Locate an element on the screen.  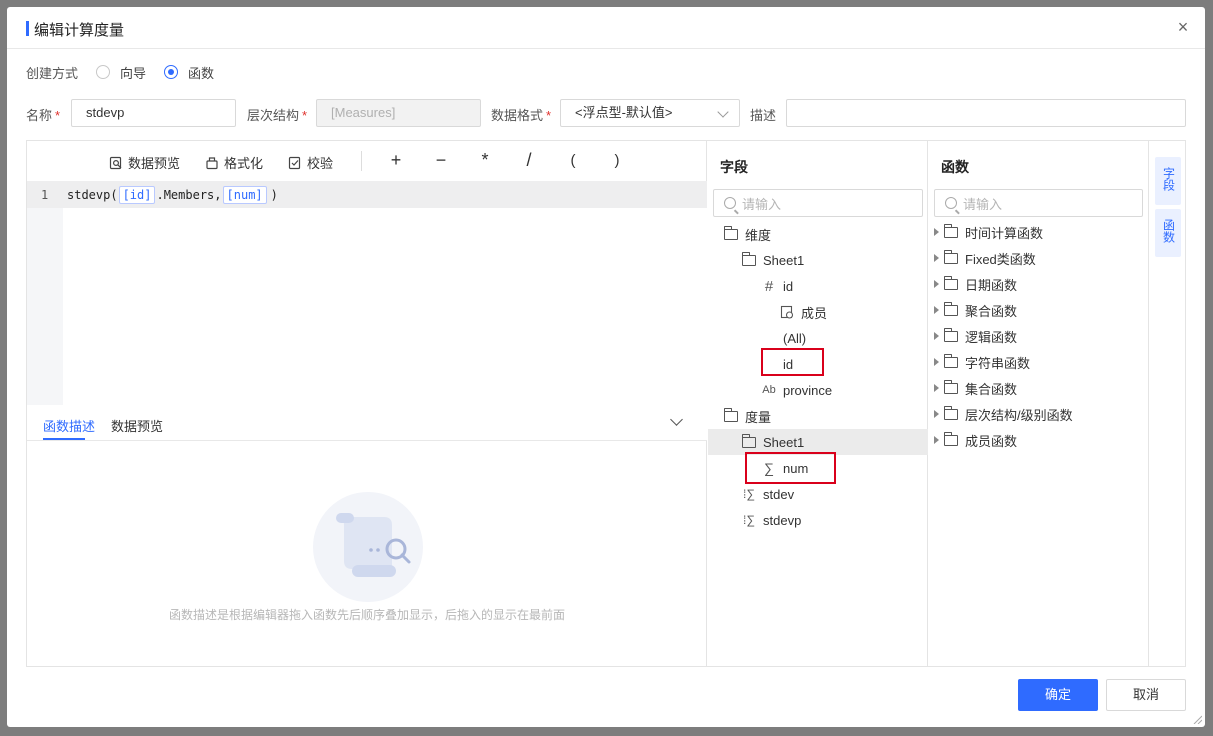
members-icon is located at coordinates (787, 312).